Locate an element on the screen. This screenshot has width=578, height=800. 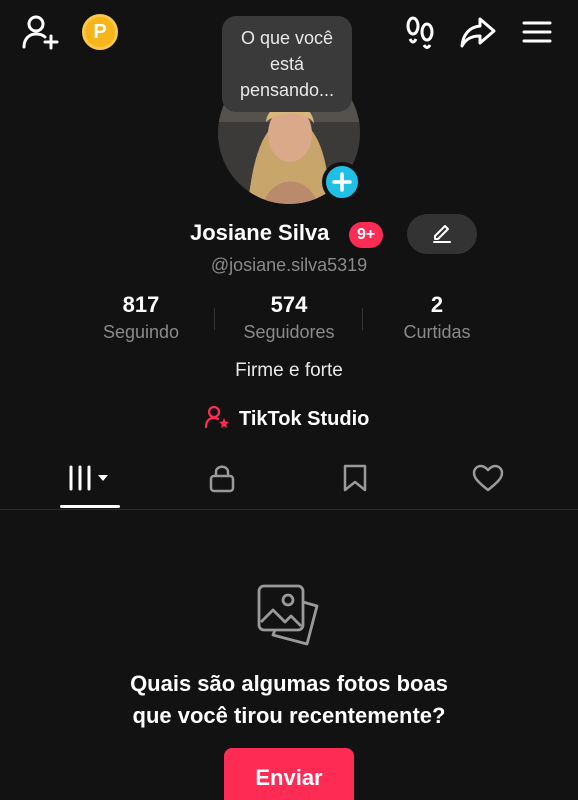
bookmark-icon is located at coordinates (355, 480).